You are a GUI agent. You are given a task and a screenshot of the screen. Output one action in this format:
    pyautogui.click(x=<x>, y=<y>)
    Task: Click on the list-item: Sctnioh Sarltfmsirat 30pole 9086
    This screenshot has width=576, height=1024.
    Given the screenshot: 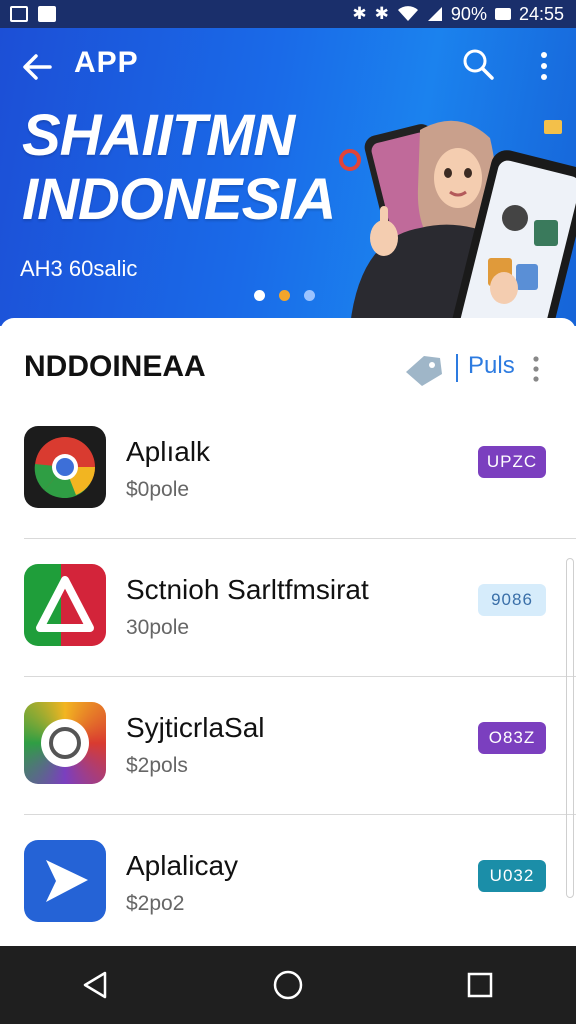 What is the action you would take?
    pyautogui.click(x=288, y=607)
    